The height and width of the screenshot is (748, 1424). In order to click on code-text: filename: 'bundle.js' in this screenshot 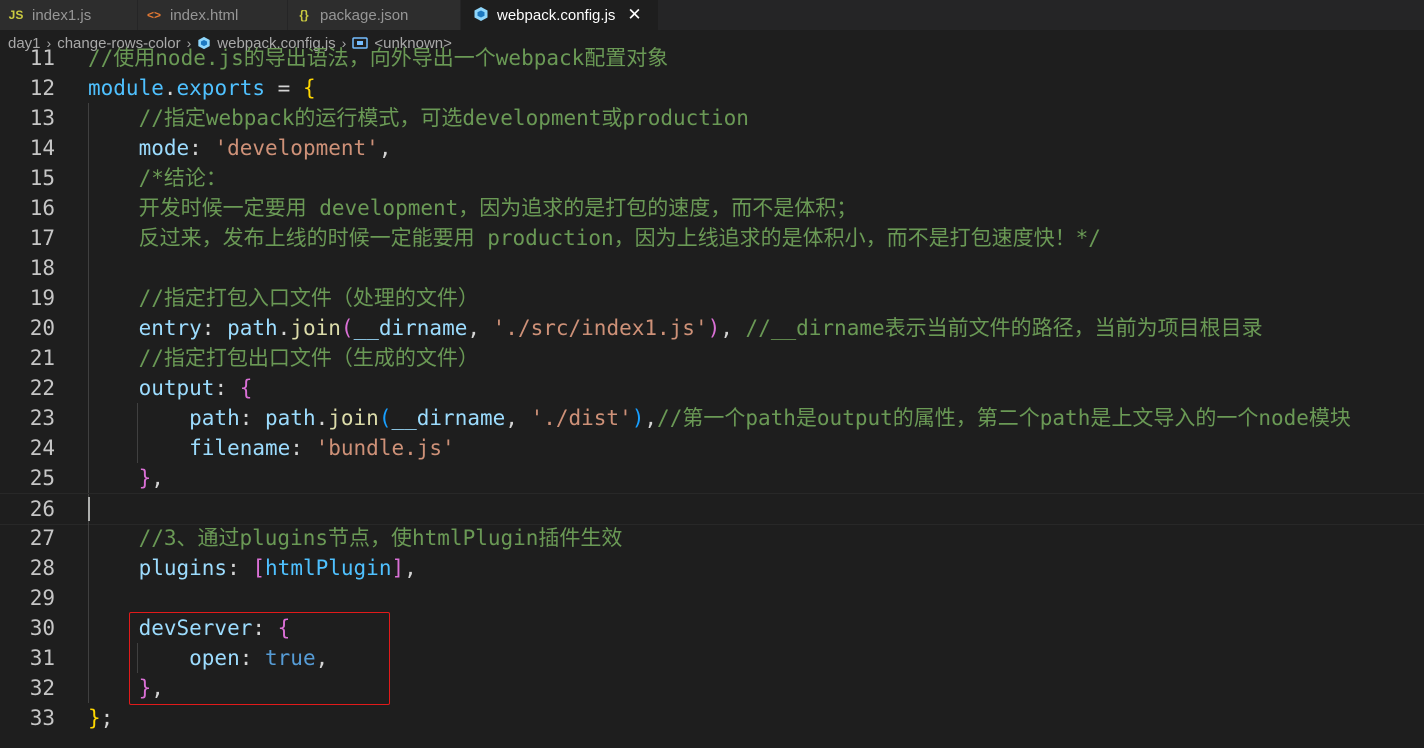, I will do `click(271, 448)`.